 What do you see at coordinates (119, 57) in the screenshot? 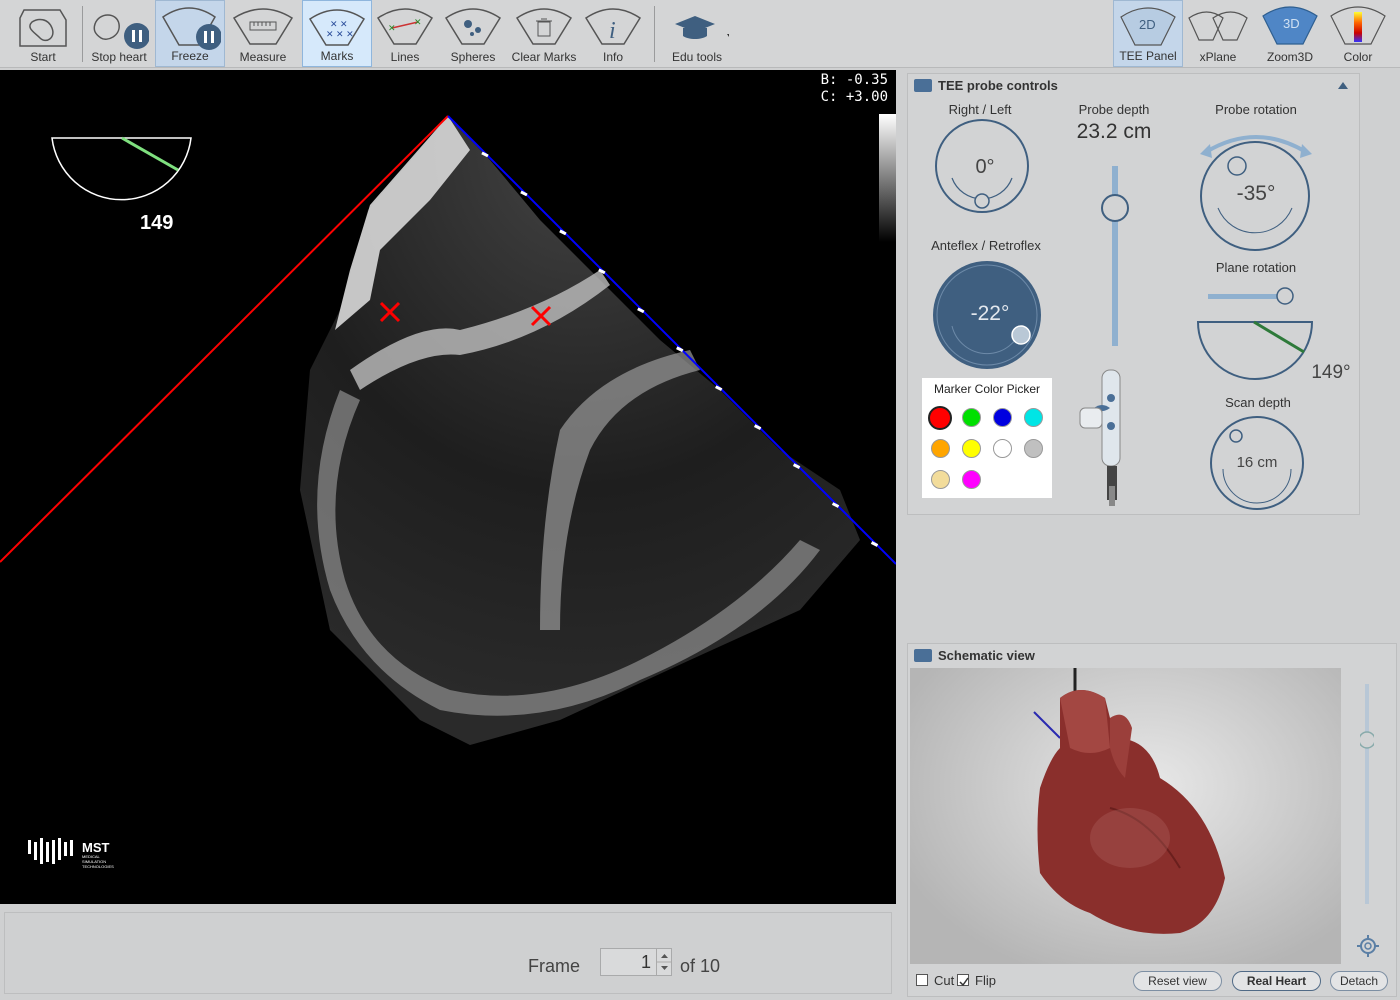
I see `stop-heart-label: Stop heart` at bounding box center [119, 57].